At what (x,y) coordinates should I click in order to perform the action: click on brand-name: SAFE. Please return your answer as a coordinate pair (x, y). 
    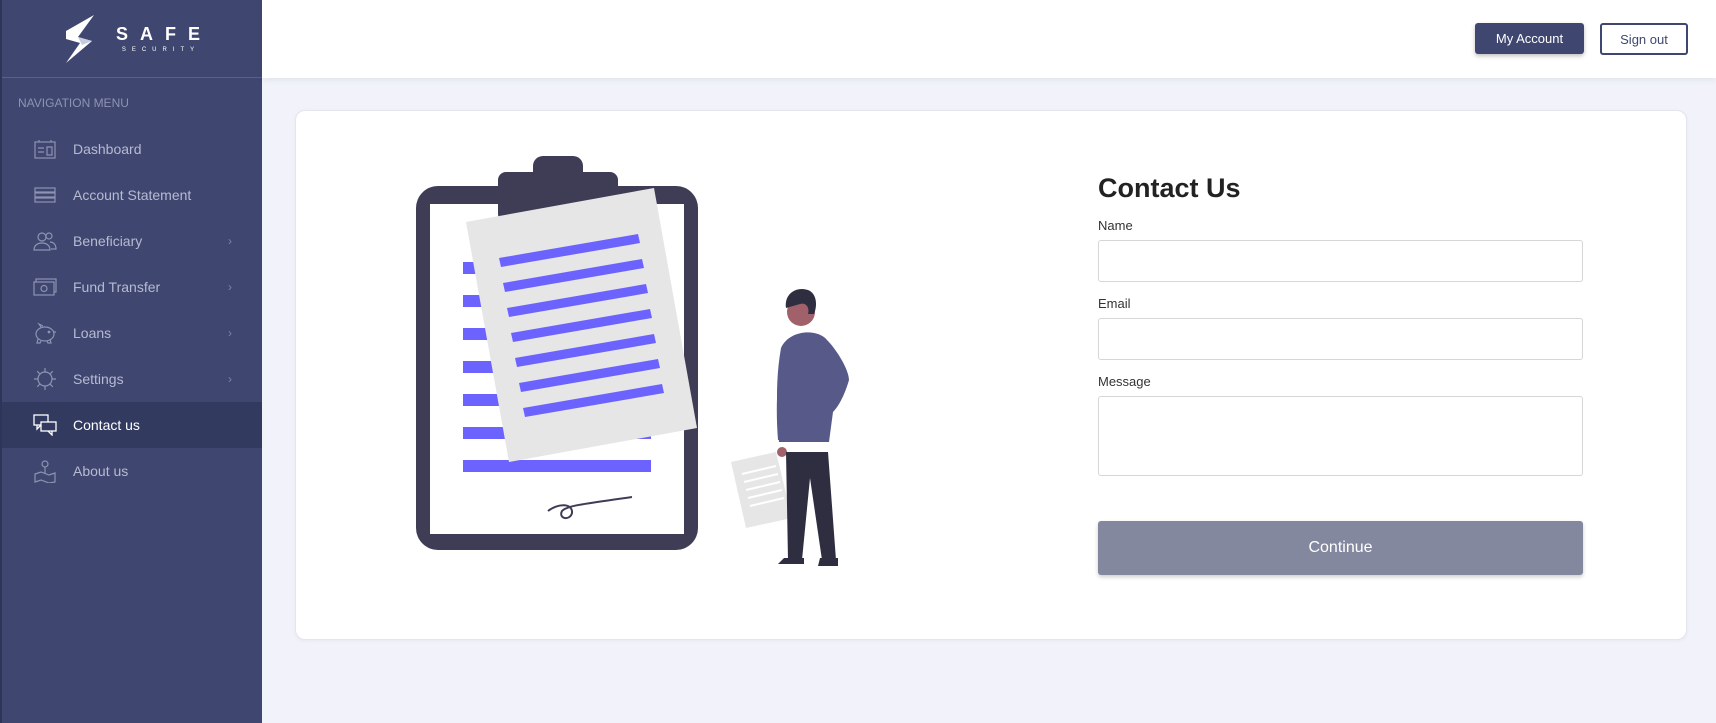
    Looking at the image, I should click on (163, 34).